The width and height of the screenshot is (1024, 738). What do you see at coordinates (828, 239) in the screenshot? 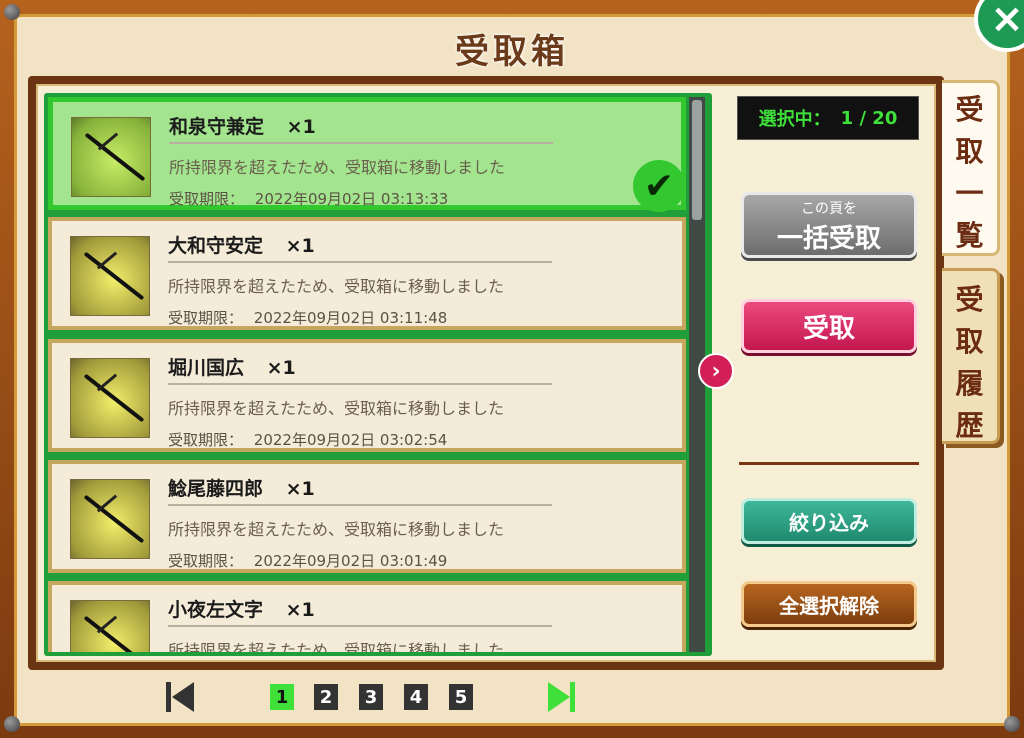
I see `bulk-receive-label: 一括受取` at bounding box center [828, 239].